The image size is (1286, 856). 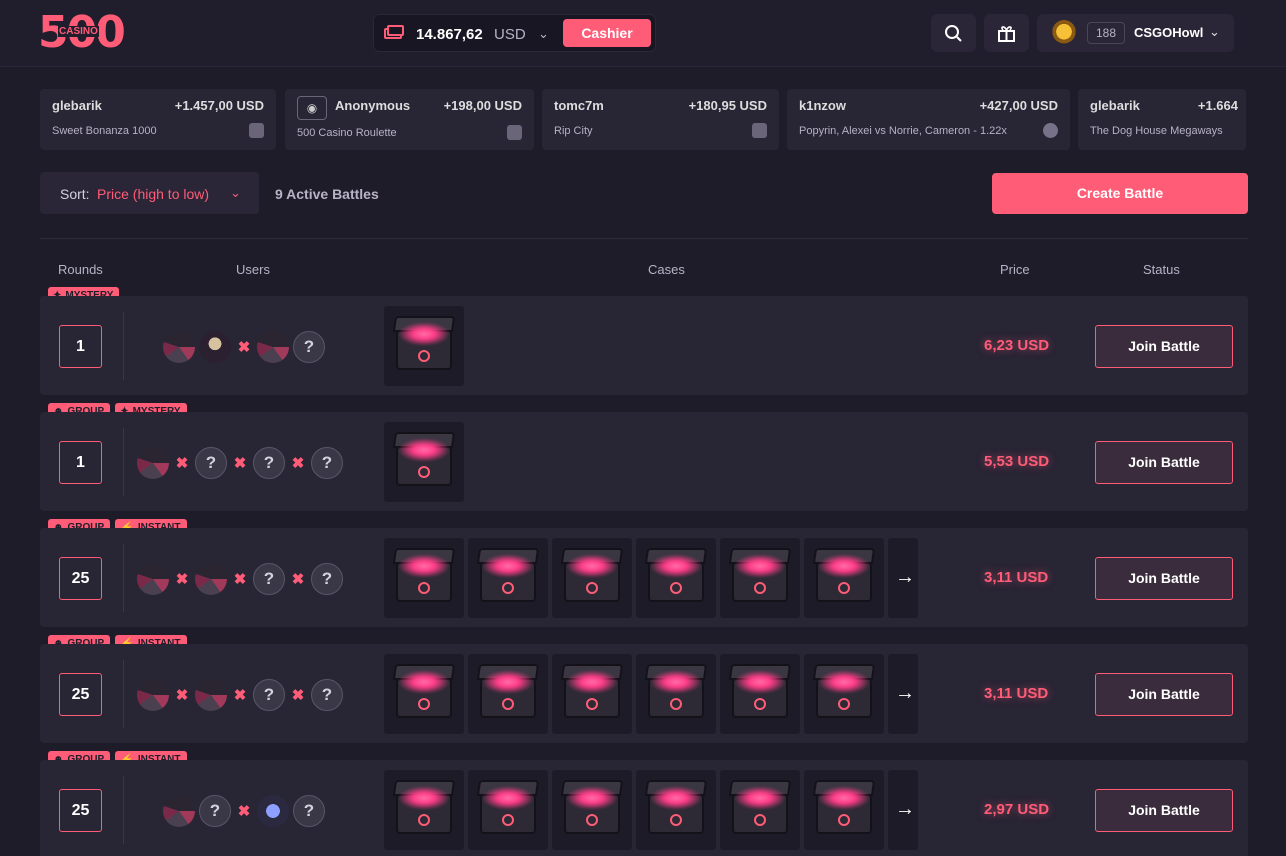 What do you see at coordinates (256, 130) in the screenshot?
I see `cards-icon` at bounding box center [256, 130].